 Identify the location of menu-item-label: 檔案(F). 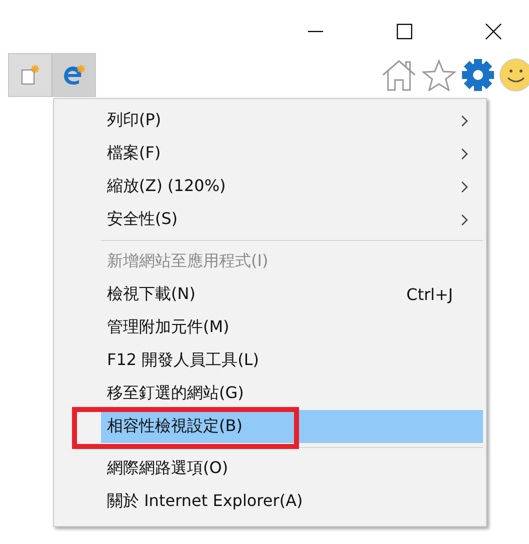
(134, 153).